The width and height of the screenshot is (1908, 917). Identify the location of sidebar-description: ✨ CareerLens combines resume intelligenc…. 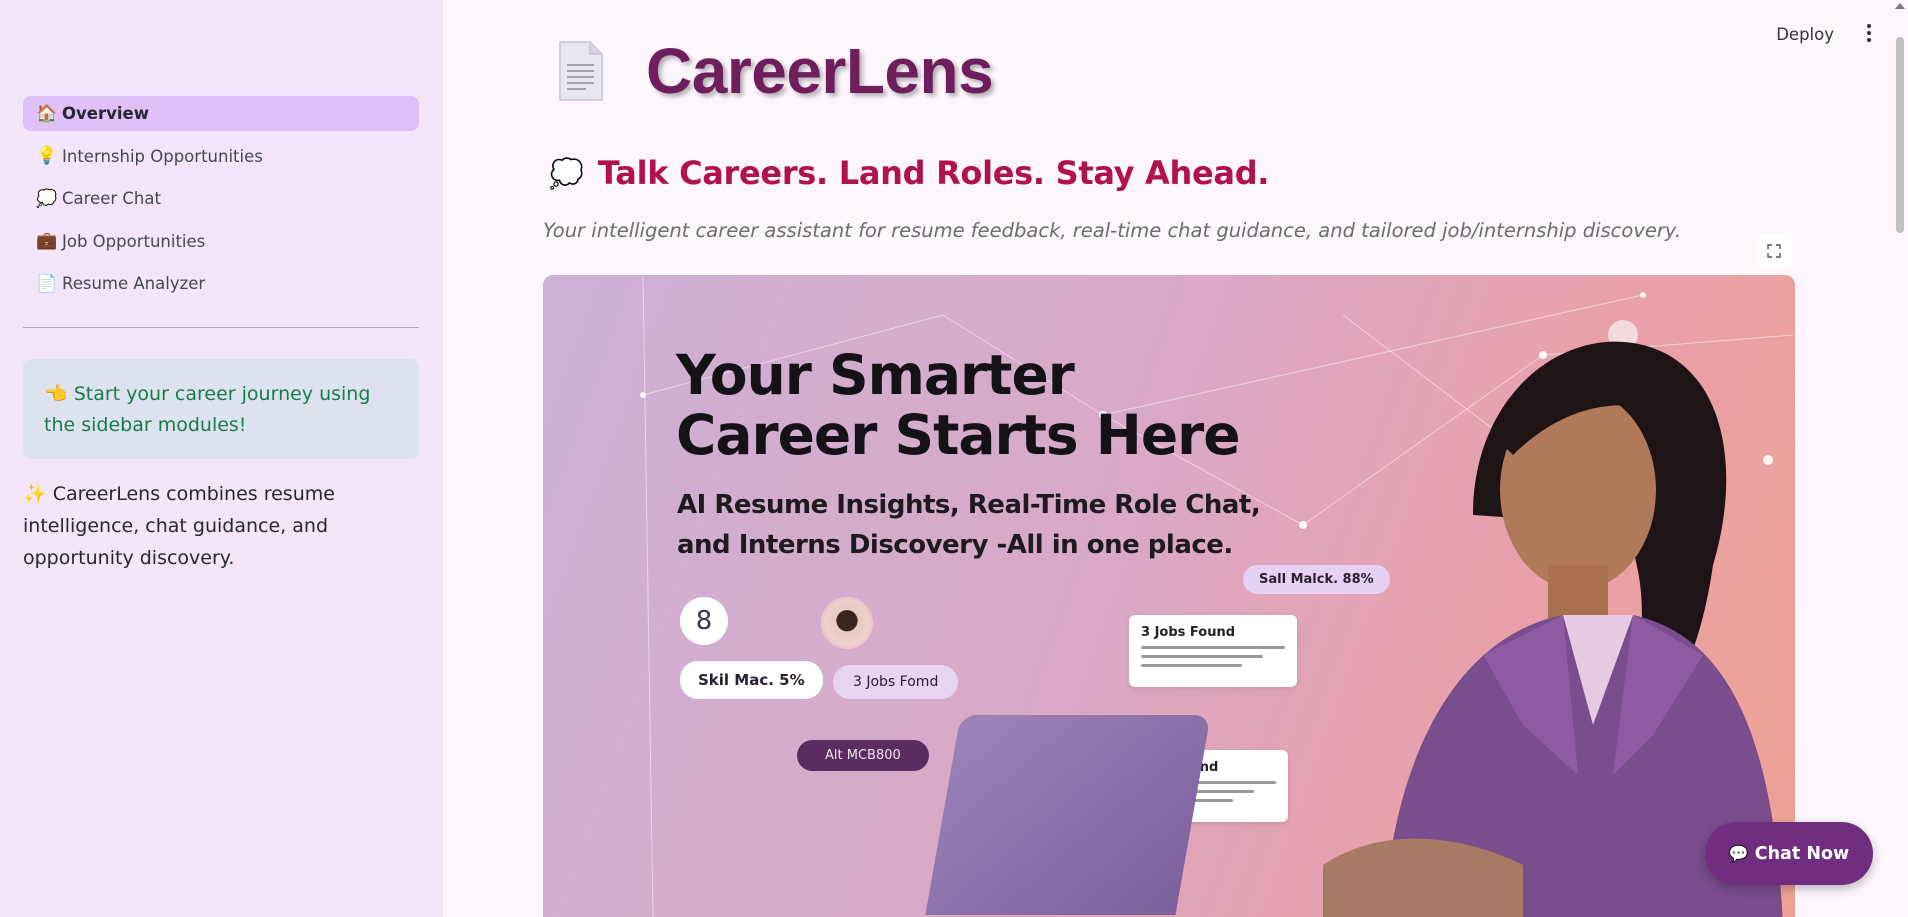
(223, 526).